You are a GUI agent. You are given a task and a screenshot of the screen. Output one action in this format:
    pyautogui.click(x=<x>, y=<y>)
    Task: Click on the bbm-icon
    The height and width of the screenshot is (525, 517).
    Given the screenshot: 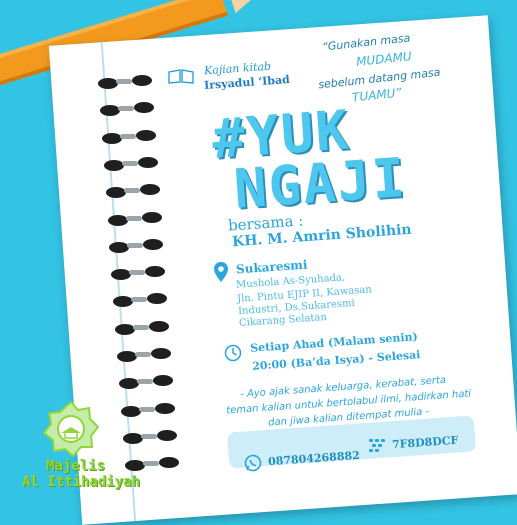 What is the action you would take?
    pyautogui.click(x=377, y=445)
    